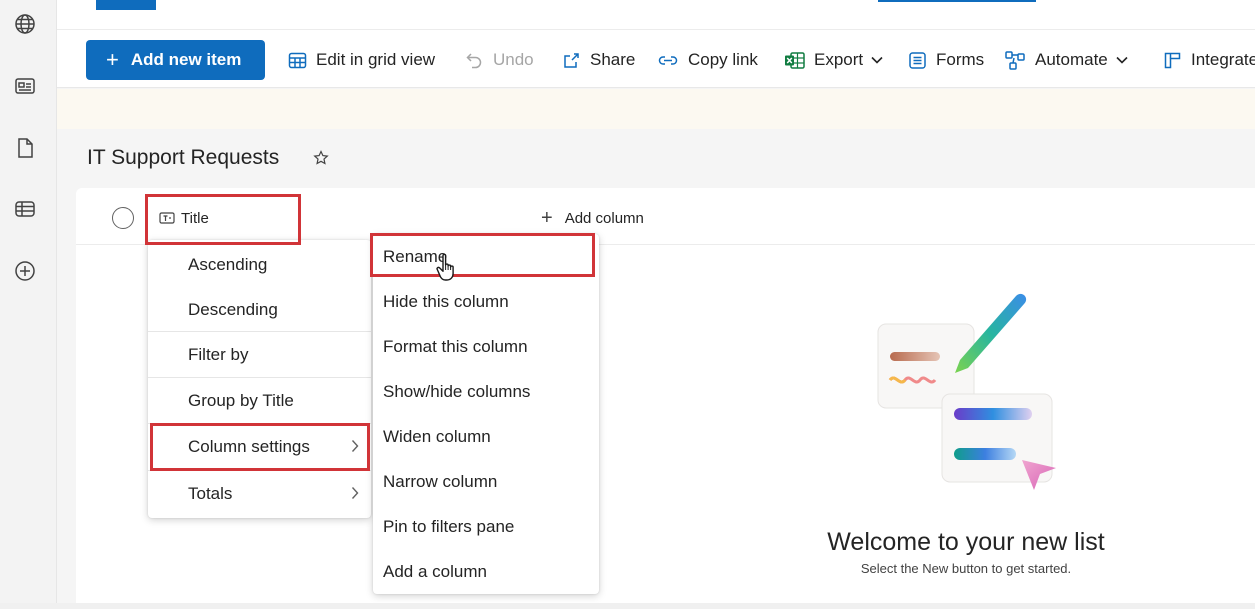  Describe the element at coordinates (627, 606) in the screenshot. I see `bottom-edge` at that location.